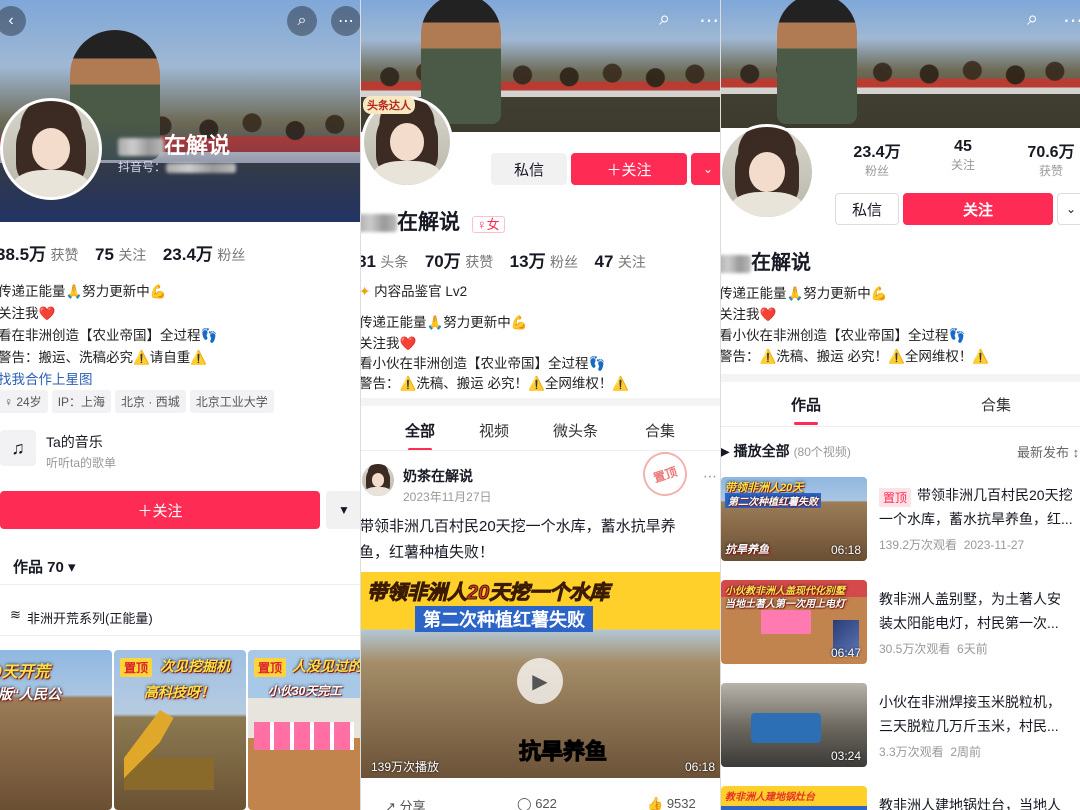 This screenshot has width=1080, height=810. What do you see at coordinates (104, 254) in the screenshot?
I see `following-count: 75` at bounding box center [104, 254].